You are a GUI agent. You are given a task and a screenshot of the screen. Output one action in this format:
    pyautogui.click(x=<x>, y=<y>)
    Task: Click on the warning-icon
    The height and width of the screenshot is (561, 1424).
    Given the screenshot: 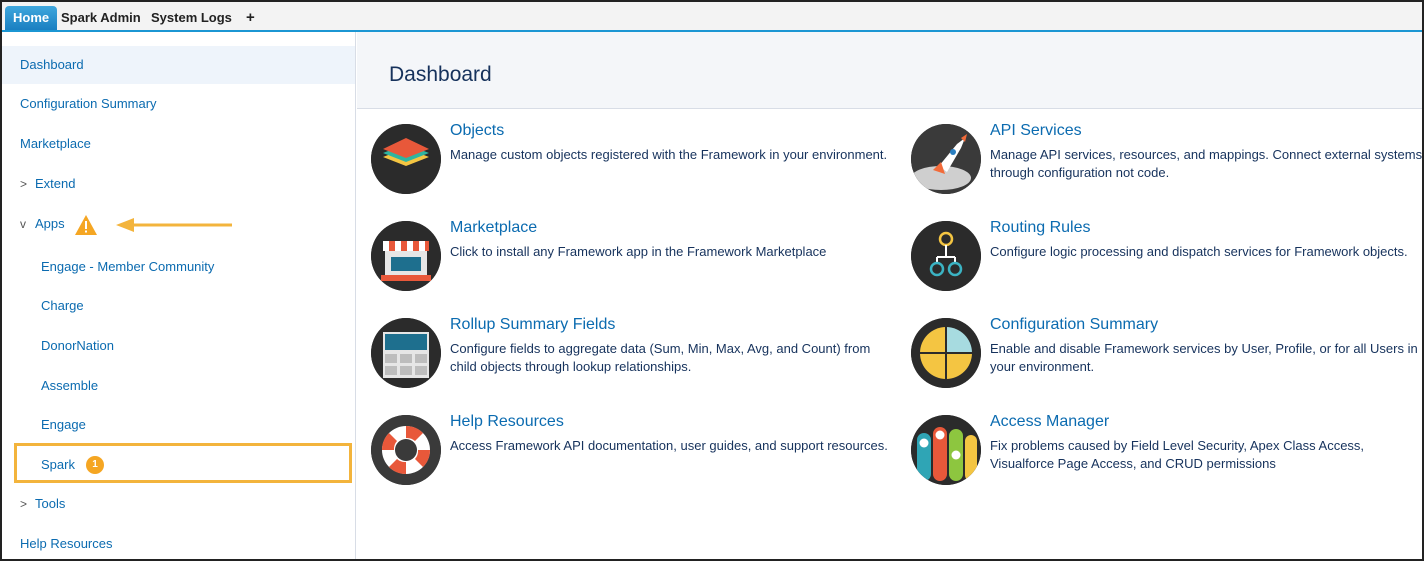 What is the action you would take?
    pyautogui.click(x=86, y=225)
    